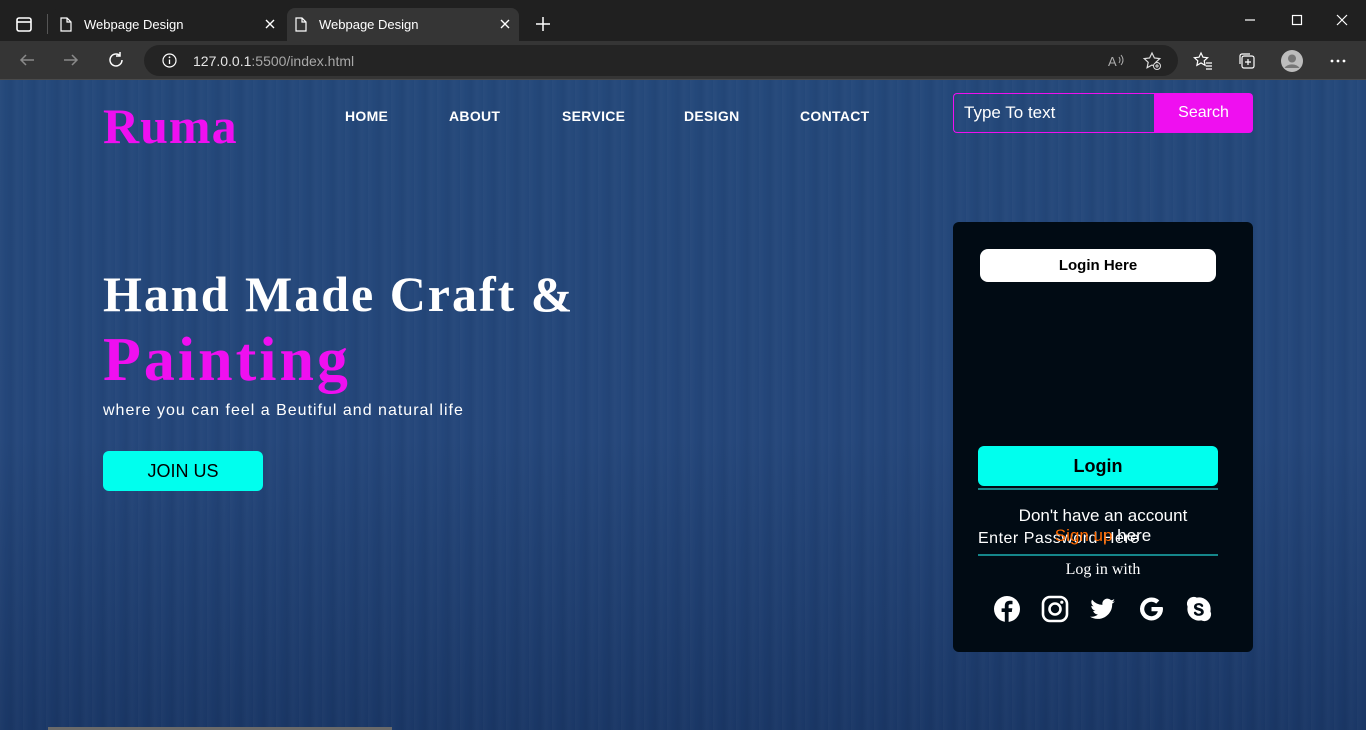  I want to click on browser-tab: Webpage Design, so click(168, 24).